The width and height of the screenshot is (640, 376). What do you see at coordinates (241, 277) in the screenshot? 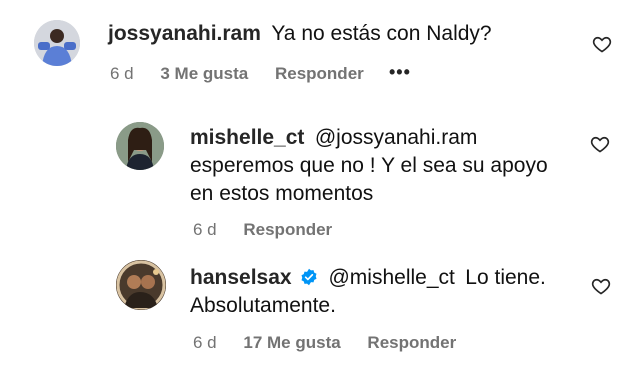
I see `username: hanselsax` at bounding box center [241, 277].